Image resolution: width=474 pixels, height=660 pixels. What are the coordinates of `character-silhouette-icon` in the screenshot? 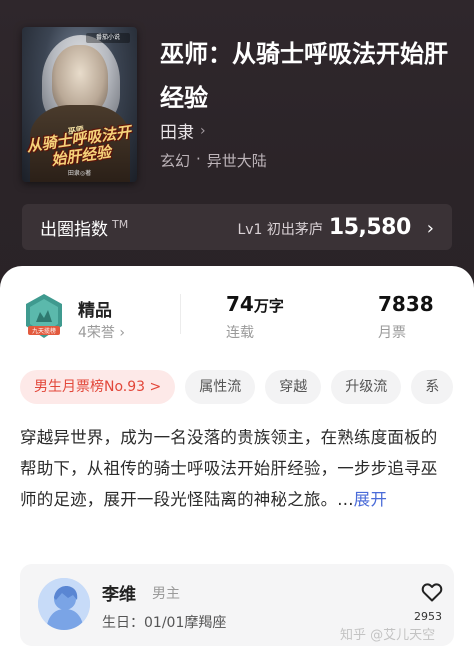 It's located at (64, 604).